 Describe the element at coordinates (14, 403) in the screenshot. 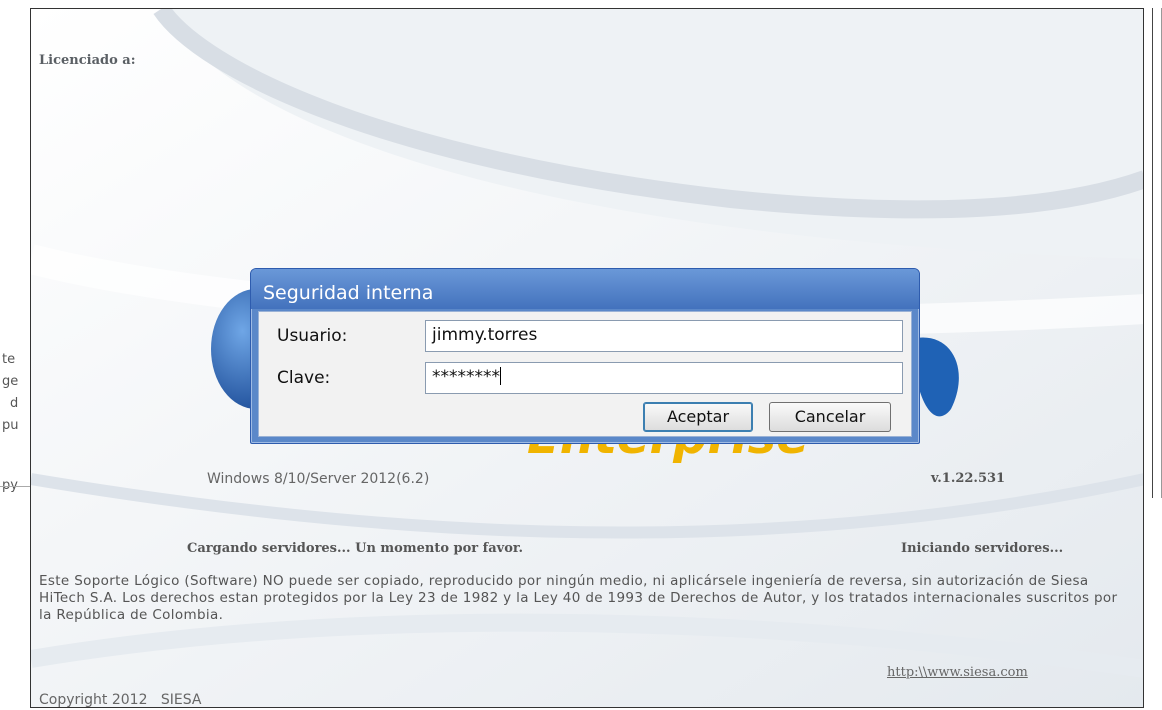

I see `background-text-fragment: d` at that location.